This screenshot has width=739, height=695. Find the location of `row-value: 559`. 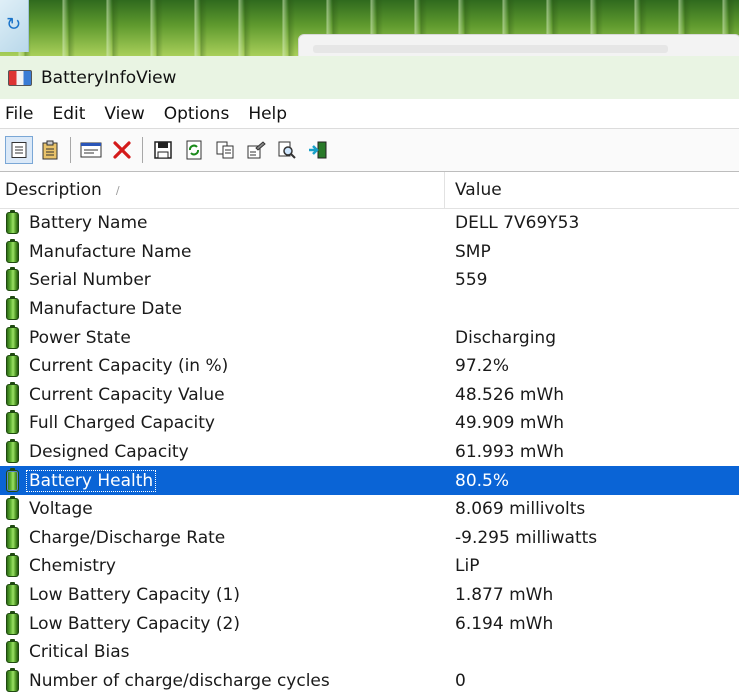

row-value: 559 is located at coordinates (471, 280).